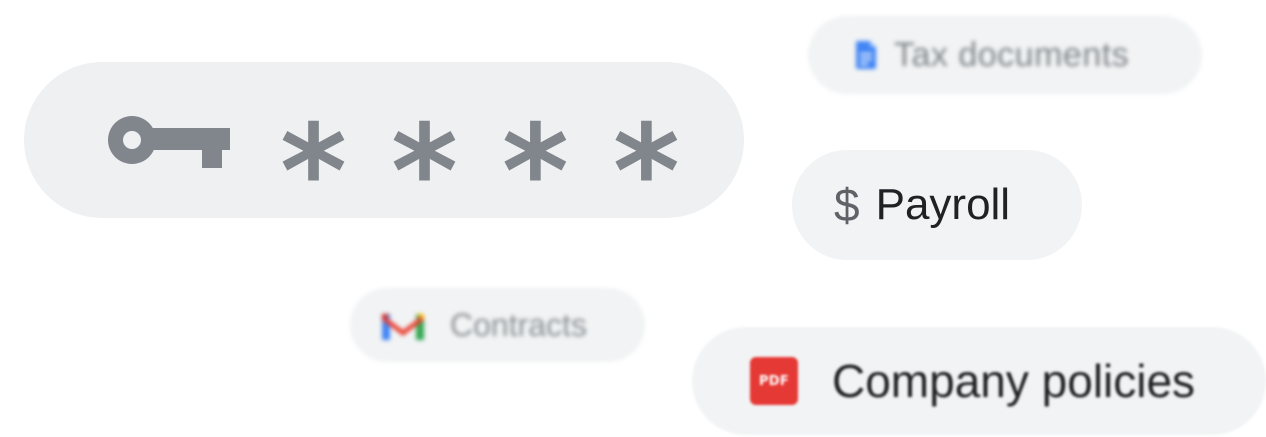 The height and width of the screenshot is (437, 1266). What do you see at coordinates (943, 204) in the screenshot?
I see `tag-label: Payroll` at bounding box center [943, 204].